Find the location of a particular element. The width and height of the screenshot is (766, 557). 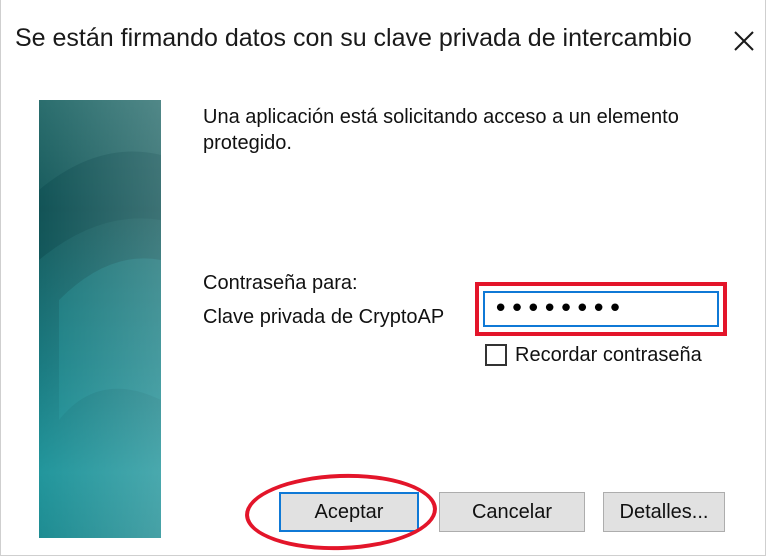

close-icon is located at coordinates (744, 41).